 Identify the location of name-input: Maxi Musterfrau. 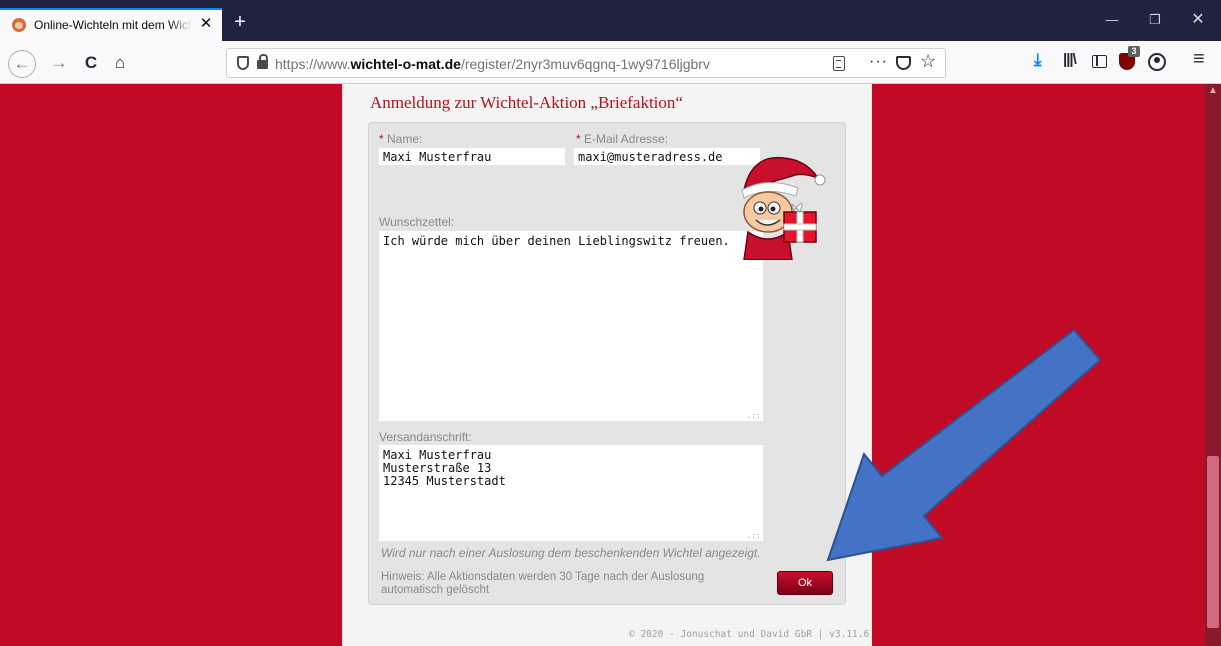
(472, 156).